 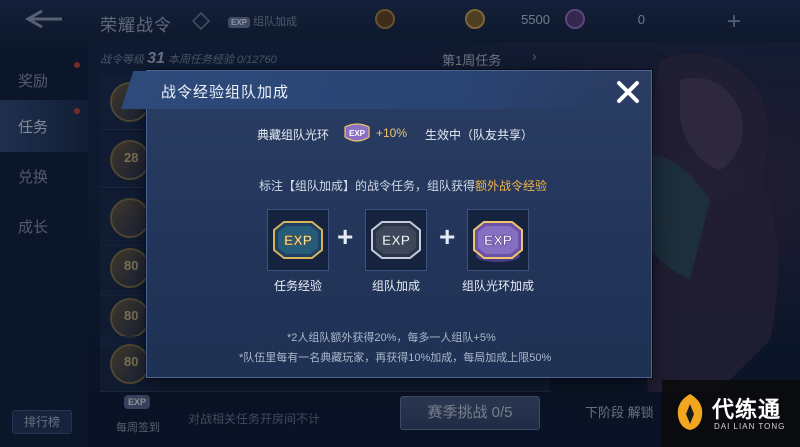 I want to click on aura-status: 生效中（队友共享）, so click(x=479, y=135).